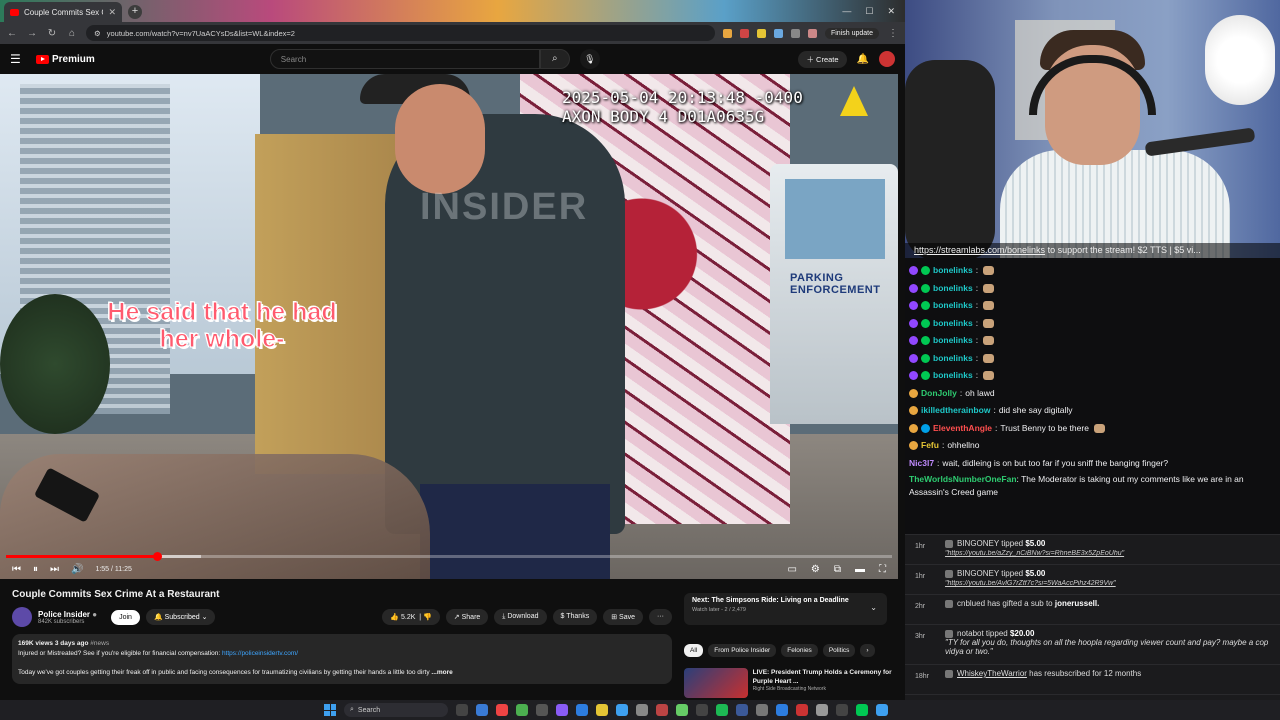  Describe the element at coordinates (54, 569) in the screenshot. I see `next-icon: ⏭` at that location.